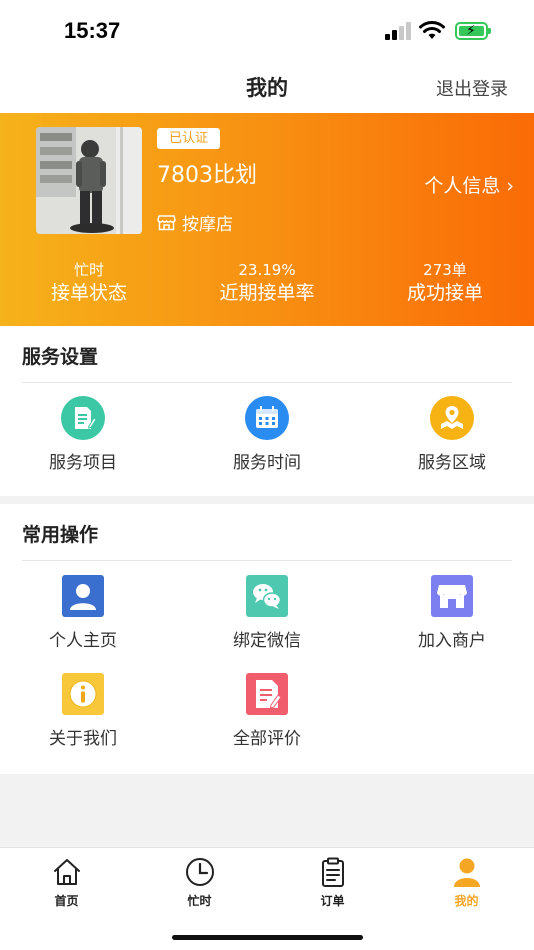 Image resolution: width=534 pixels, height=950 pixels. I want to click on clipboard-icon, so click(332, 872).